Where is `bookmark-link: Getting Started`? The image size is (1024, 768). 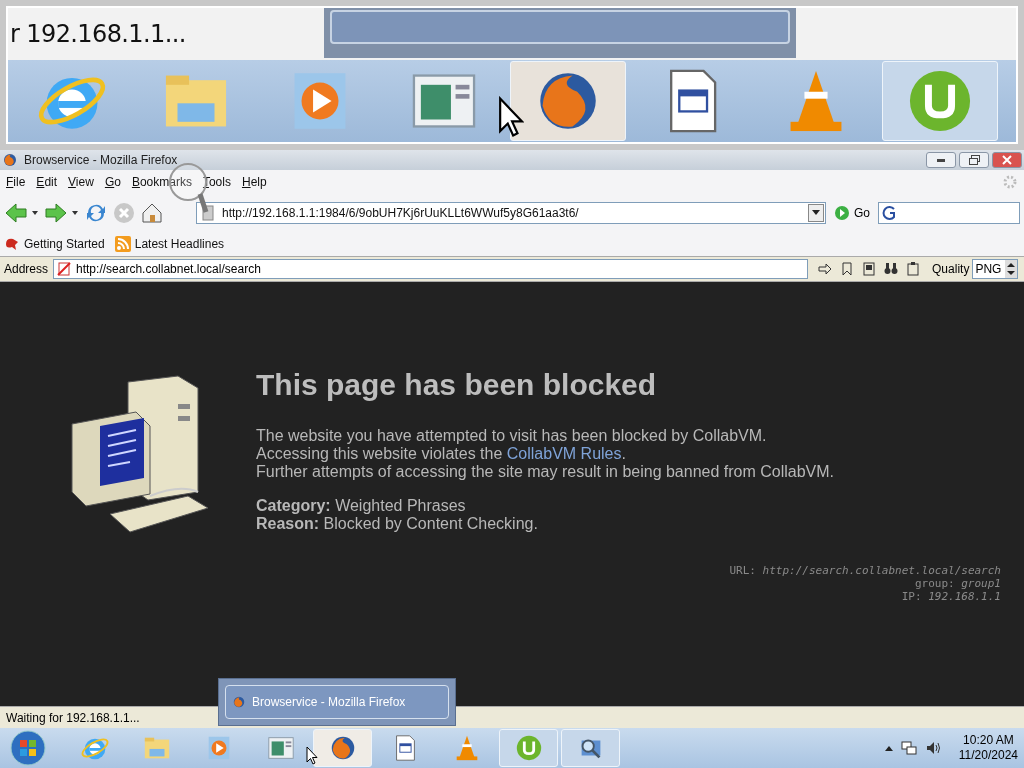
bookmark-link: Getting Started is located at coordinates (54, 244).